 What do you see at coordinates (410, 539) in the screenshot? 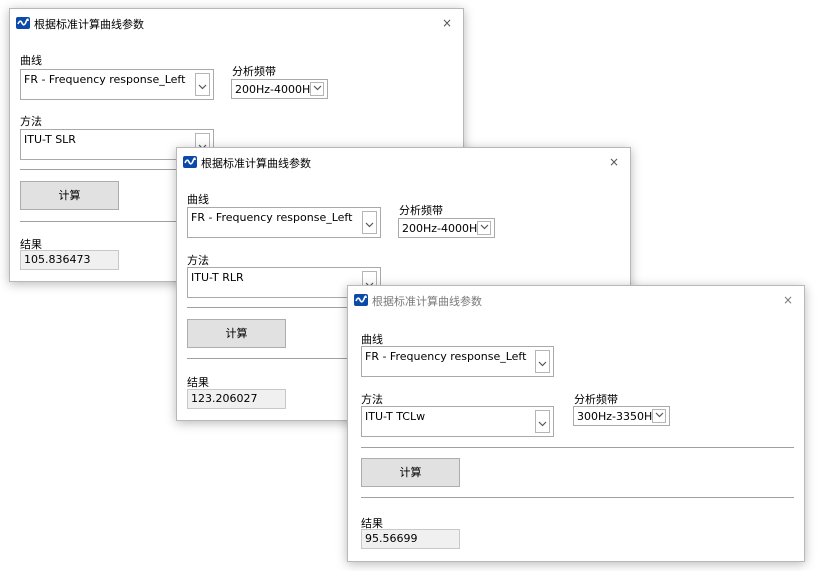
I see `result-field: 95.56699` at bounding box center [410, 539].